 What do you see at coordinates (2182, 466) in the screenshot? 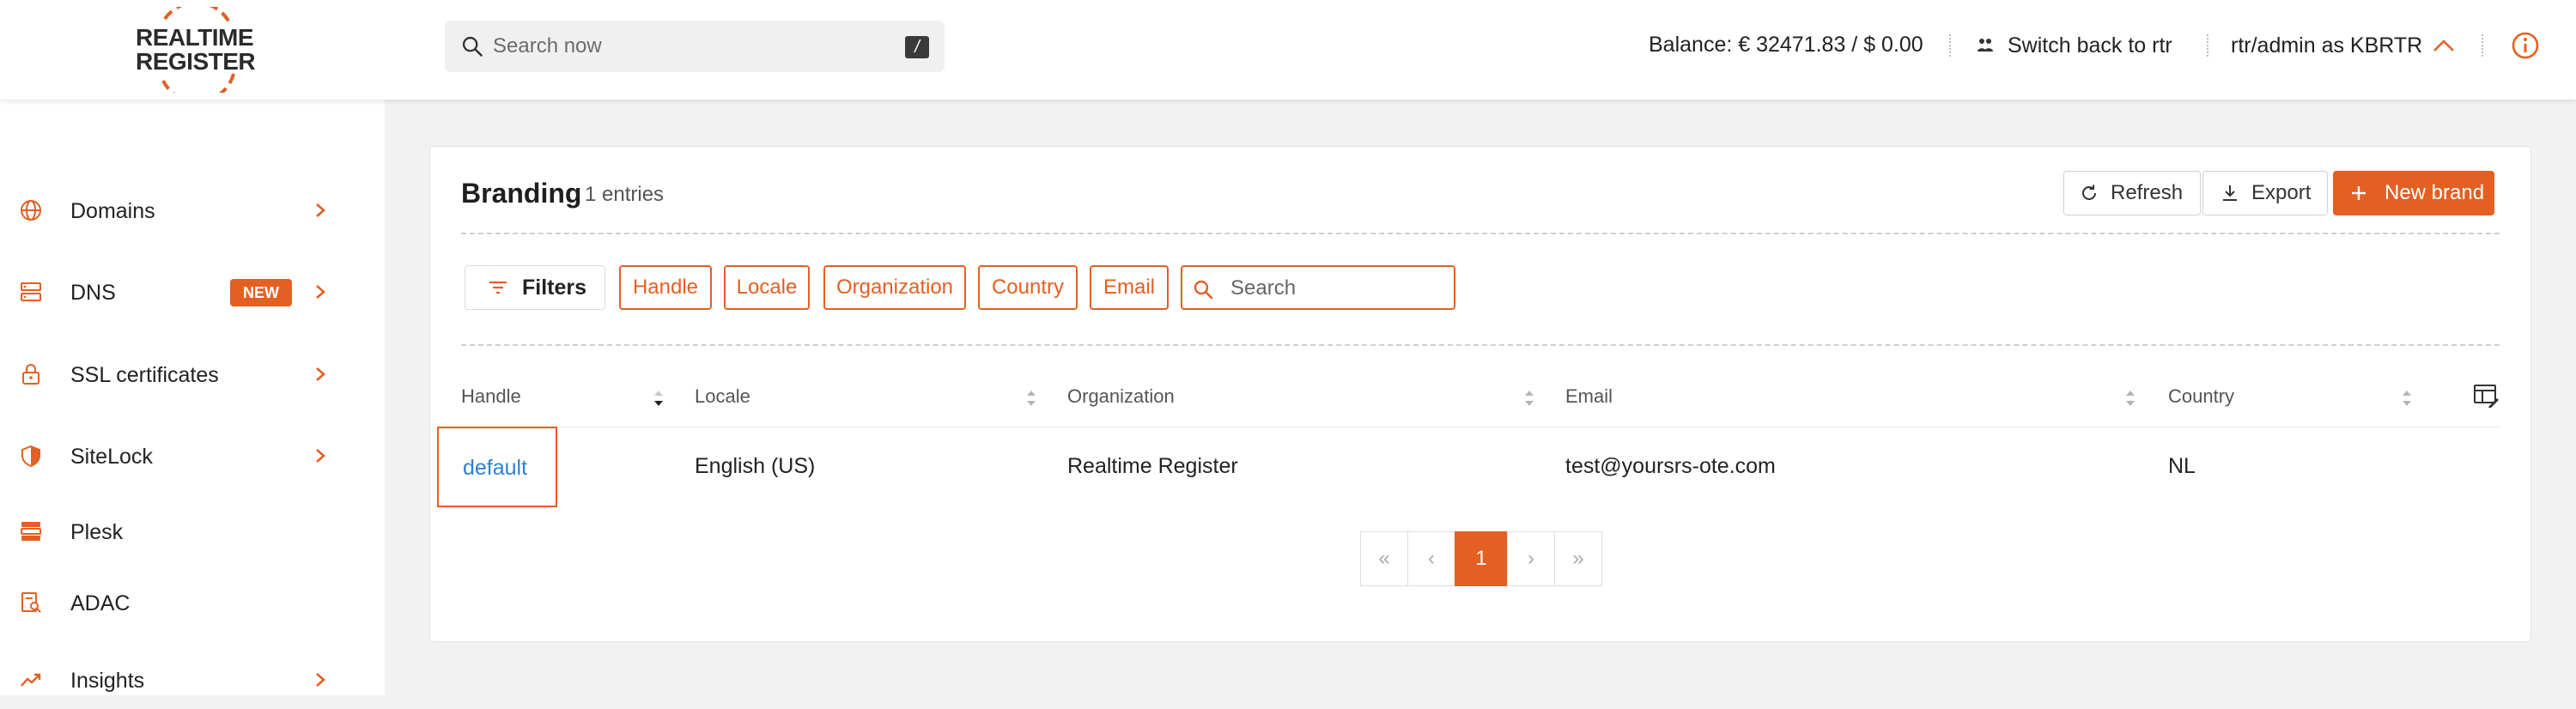
I see `cell-country: NL` at bounding box center [2182, 466].